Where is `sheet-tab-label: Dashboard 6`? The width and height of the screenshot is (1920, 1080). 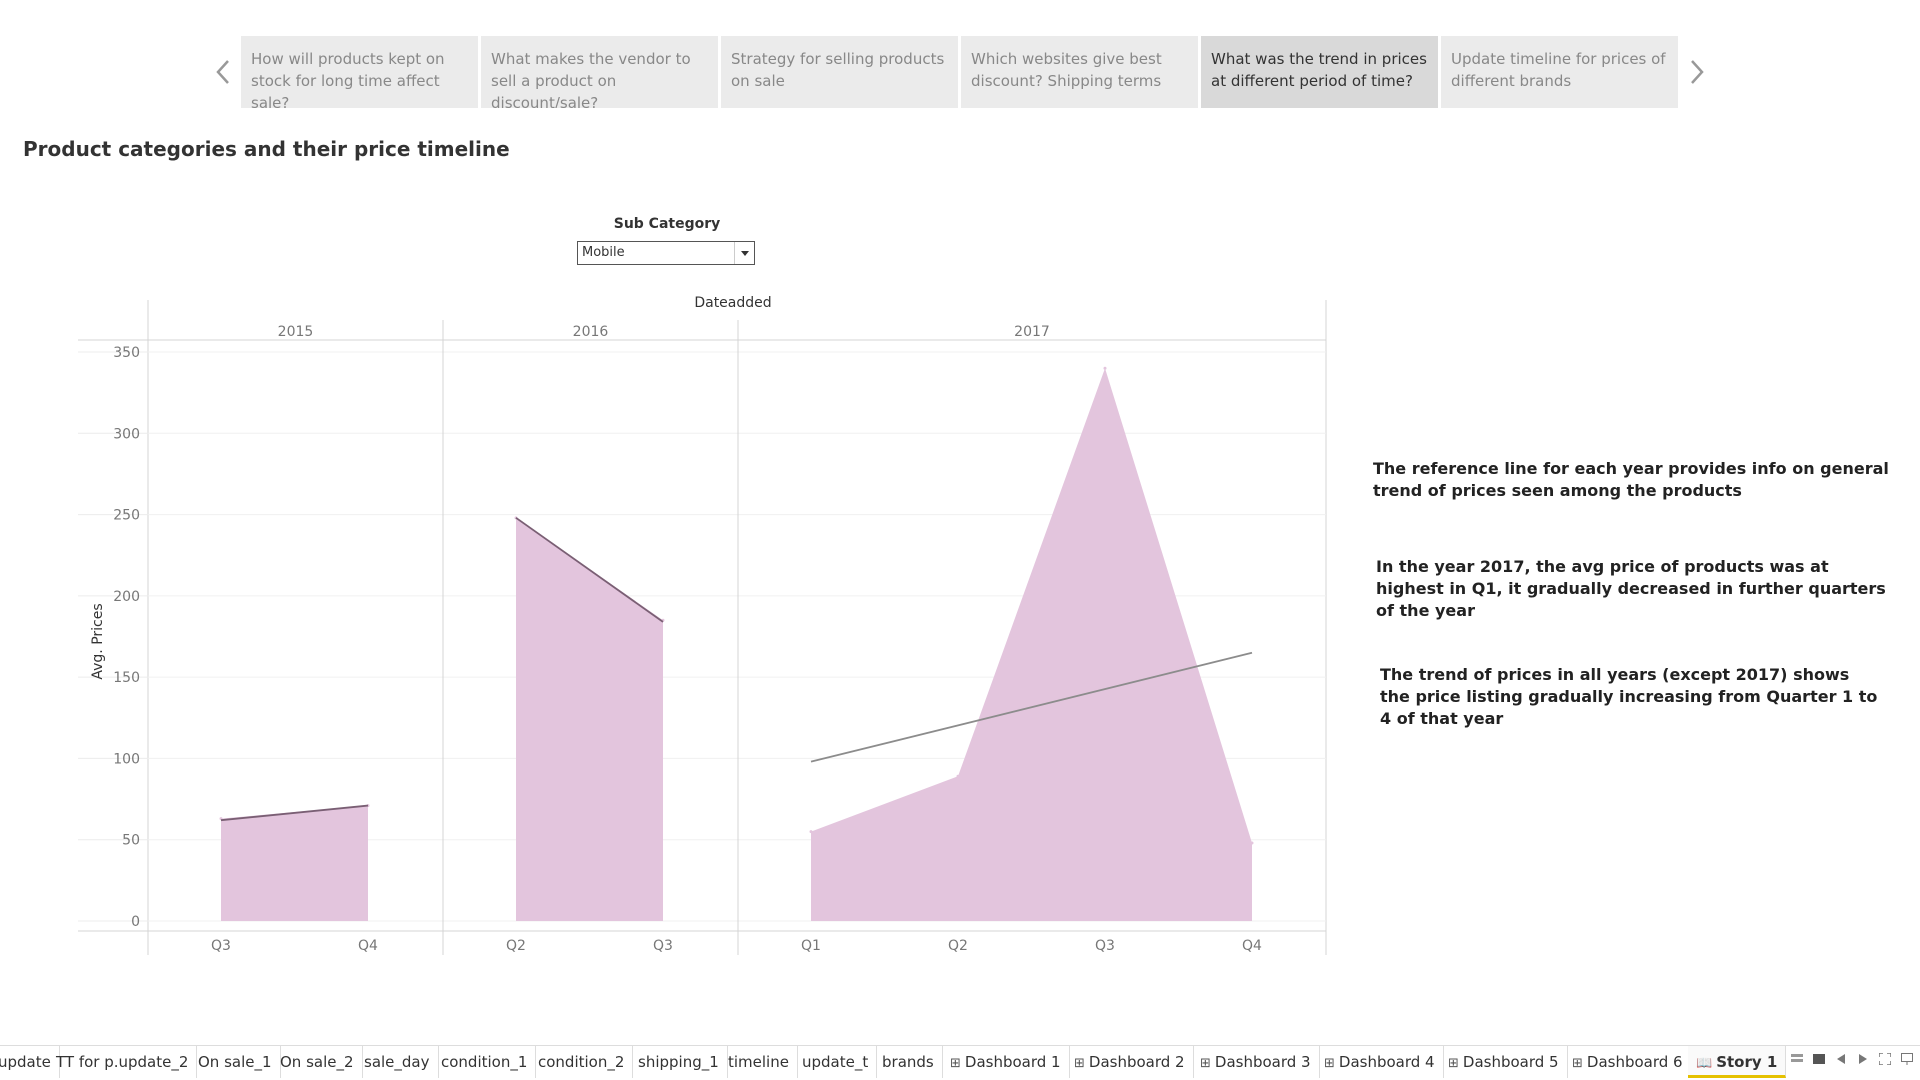 sheet-tab-label: Dashboard 6 is located at coordinates (1634, 1062).